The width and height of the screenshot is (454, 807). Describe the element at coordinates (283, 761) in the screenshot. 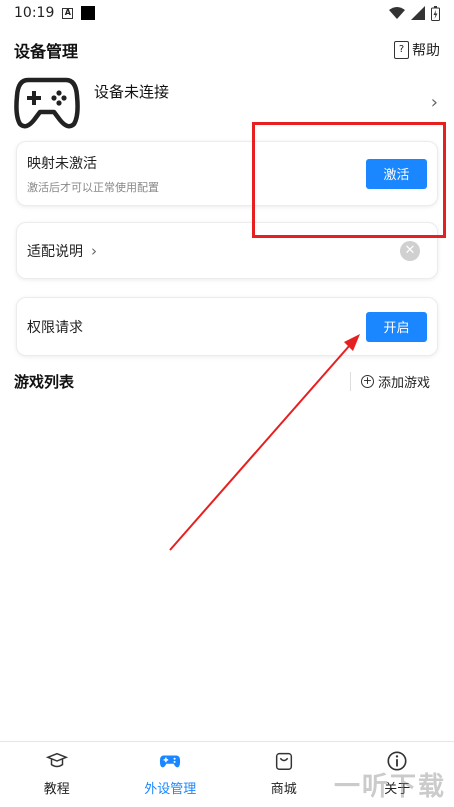

I see `shopping-bag-icon` at that location.